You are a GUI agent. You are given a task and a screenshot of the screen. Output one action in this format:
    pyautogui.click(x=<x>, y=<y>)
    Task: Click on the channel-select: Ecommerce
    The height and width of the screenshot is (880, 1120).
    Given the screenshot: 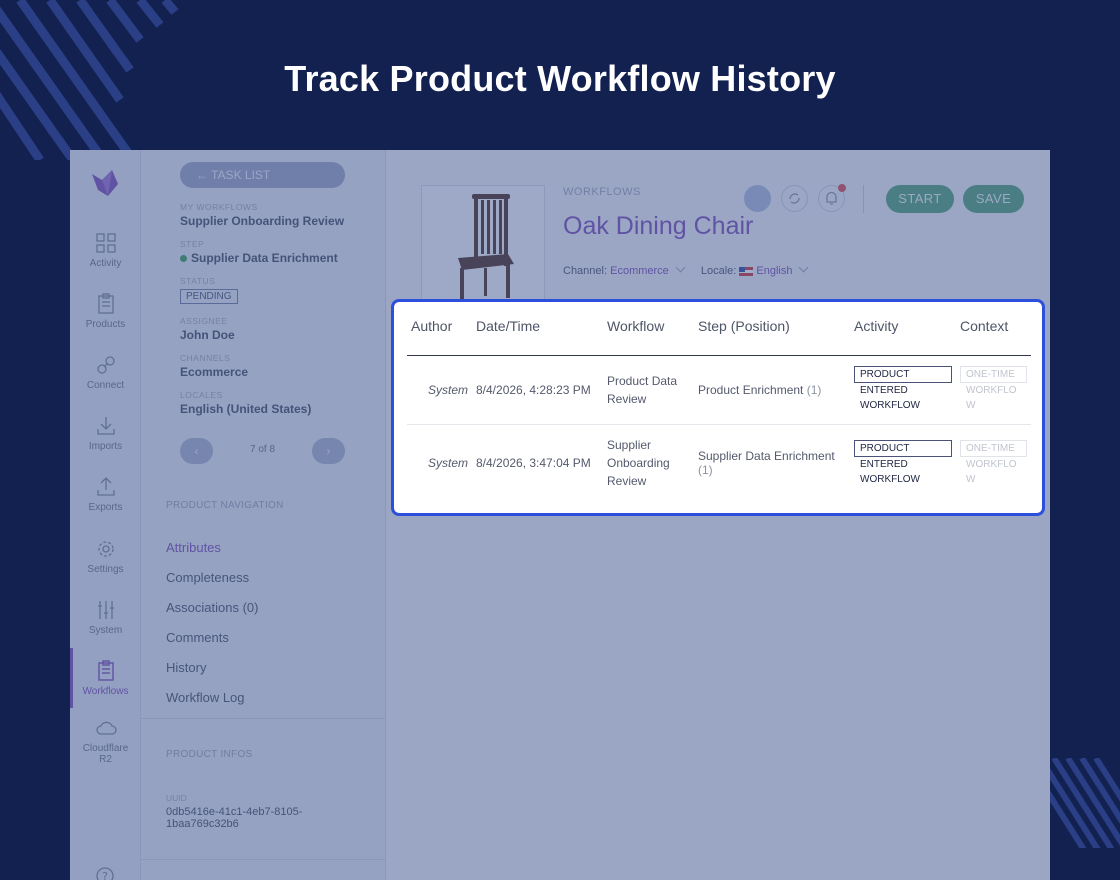 What is the action you would take?
    pyautogui.click(x=639, y=271)
    